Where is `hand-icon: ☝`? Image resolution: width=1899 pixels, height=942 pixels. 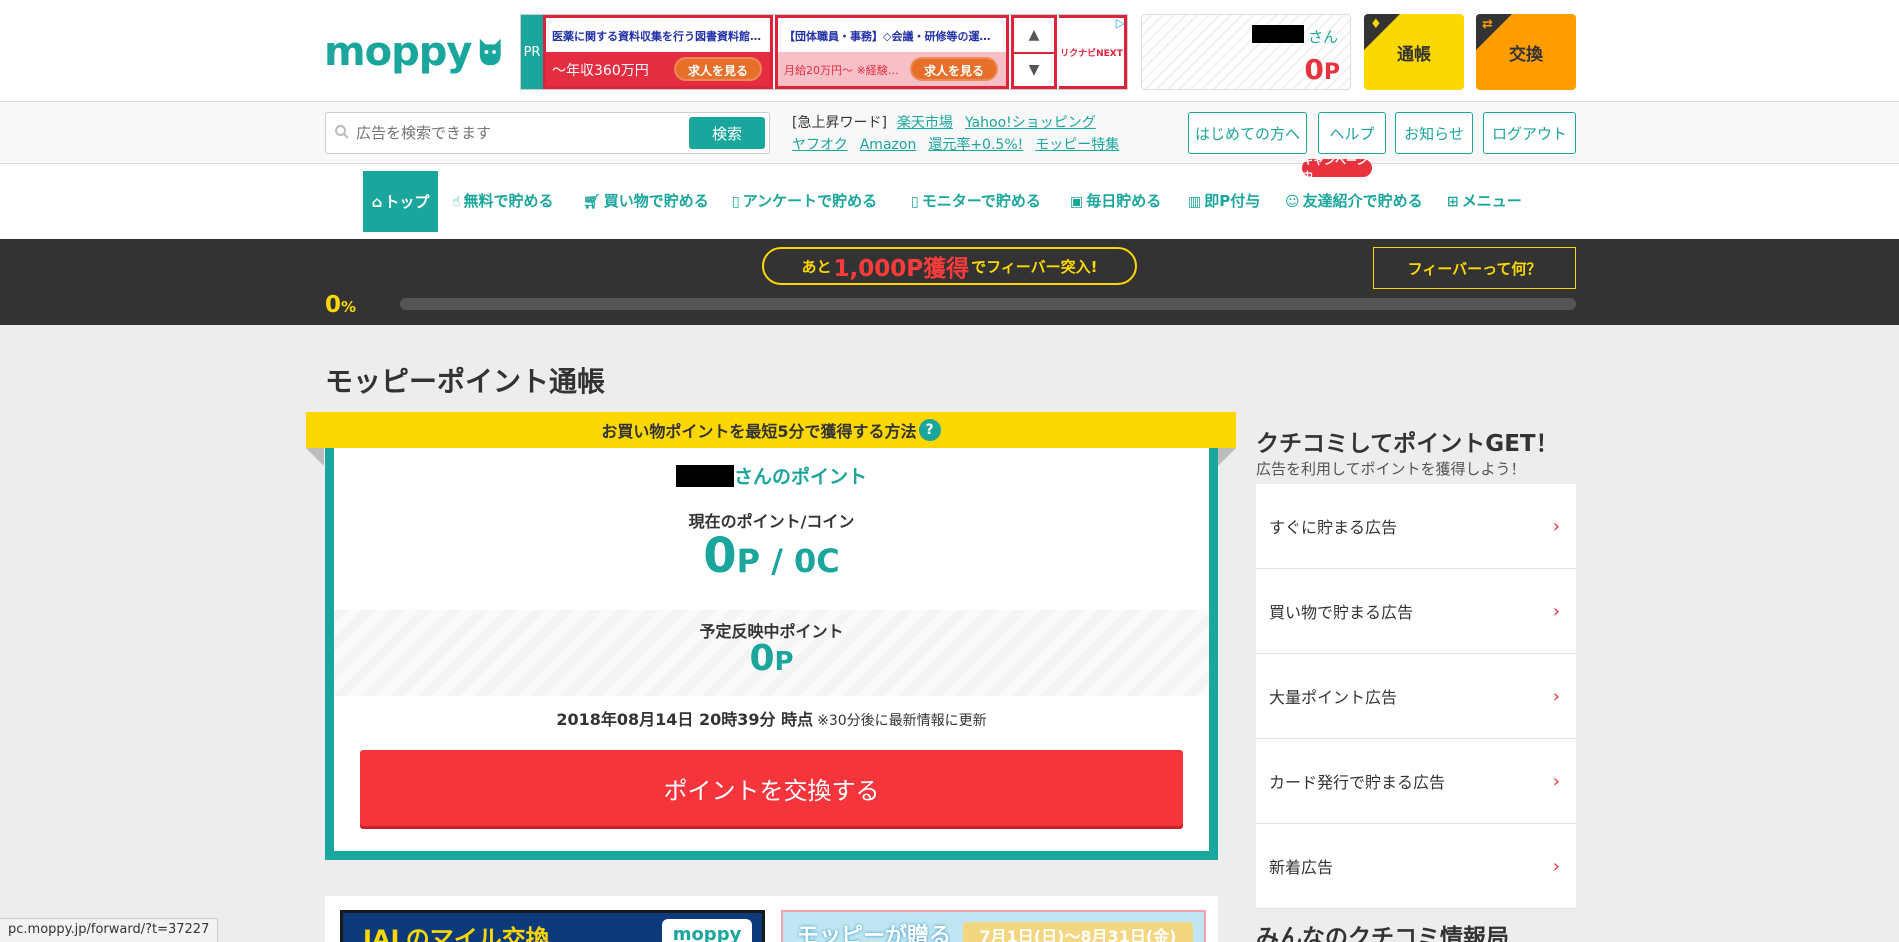
hand-icon: ☝ is located at coordinates (456, 202).